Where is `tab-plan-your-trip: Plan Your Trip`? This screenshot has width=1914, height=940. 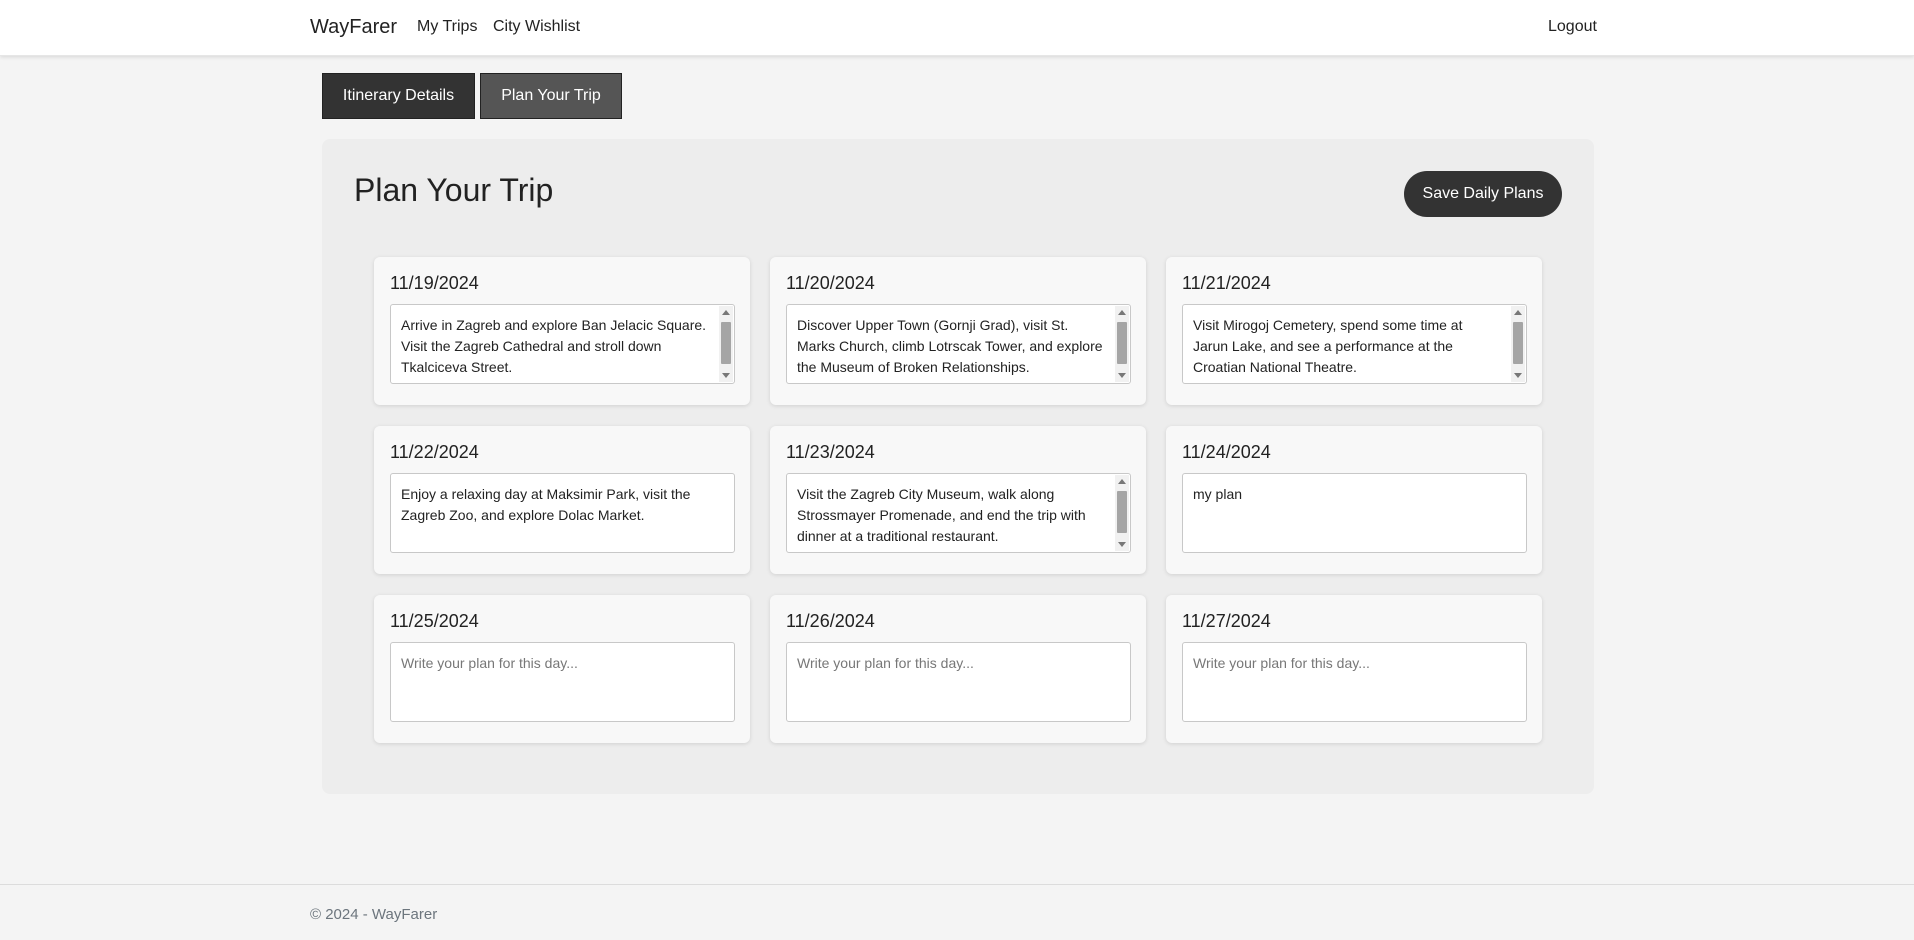 tab-plan-your-trip: Plan Your Trip is located at coordinates (551, 96).